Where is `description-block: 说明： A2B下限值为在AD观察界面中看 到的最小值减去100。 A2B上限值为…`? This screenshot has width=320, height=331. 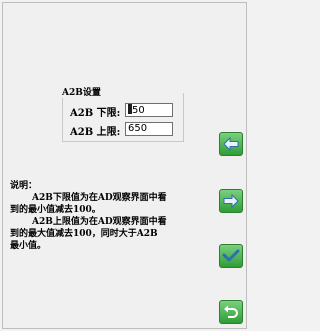 description-block: 说明： A2B下限值为在AD观察界面中看 到的最小值减去100。 A2B上限值为… is located at coordinates (110, 216).